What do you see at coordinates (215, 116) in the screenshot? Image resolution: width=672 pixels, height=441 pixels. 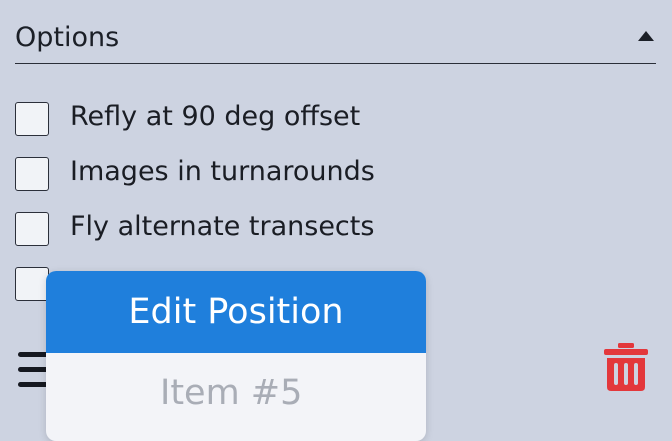 I see `option-label: Refly at 90 deg offset` at bounding box center [215, 116].